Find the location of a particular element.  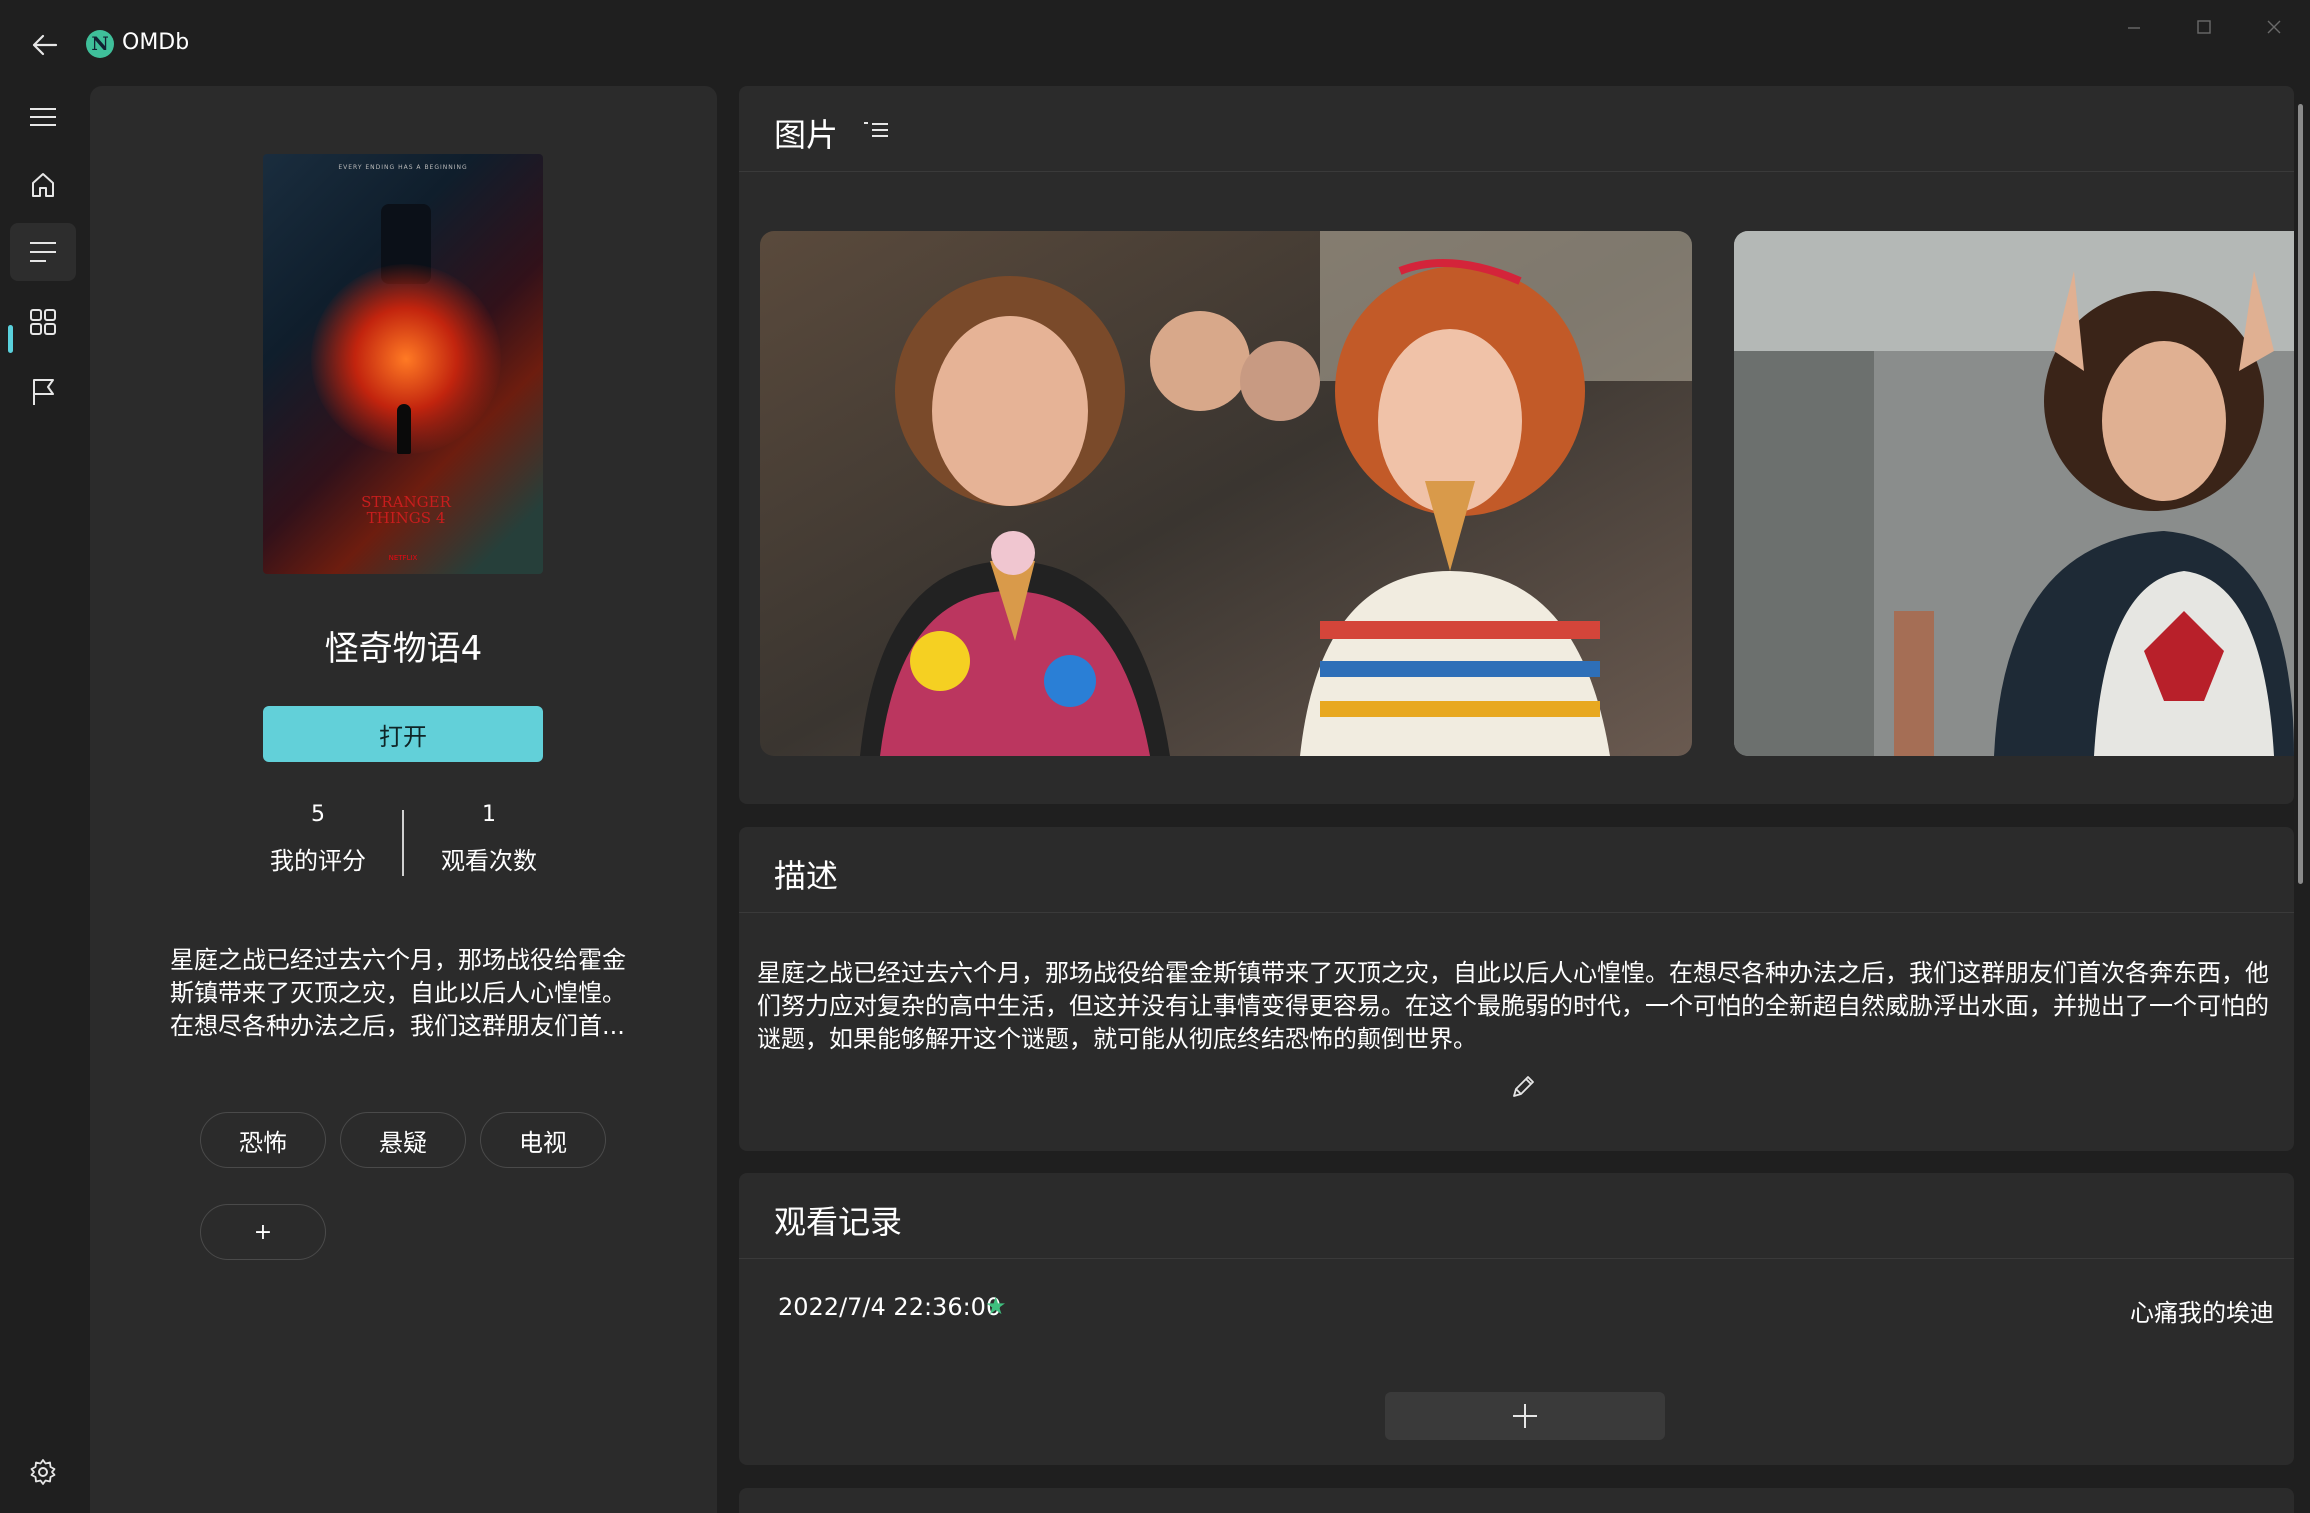

title-bar: N OMDb is located at coordinates (1155, 44).